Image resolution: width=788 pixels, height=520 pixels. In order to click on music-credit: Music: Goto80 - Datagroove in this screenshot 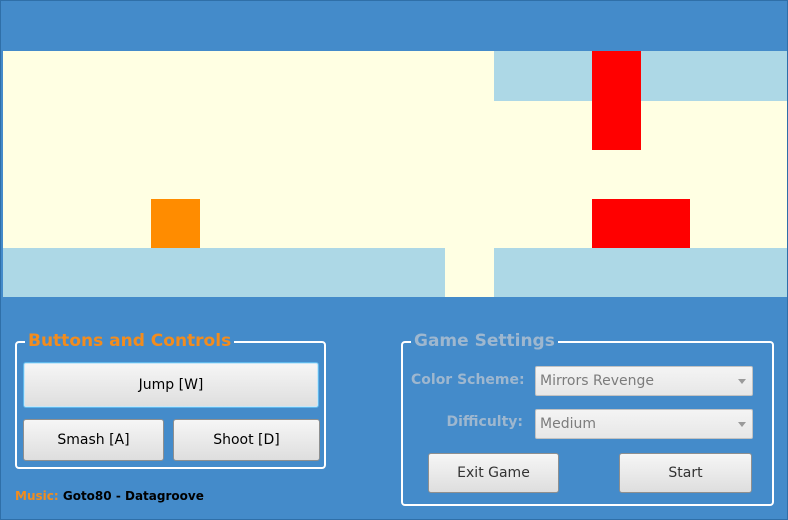, I will do `click(109, 496)`.